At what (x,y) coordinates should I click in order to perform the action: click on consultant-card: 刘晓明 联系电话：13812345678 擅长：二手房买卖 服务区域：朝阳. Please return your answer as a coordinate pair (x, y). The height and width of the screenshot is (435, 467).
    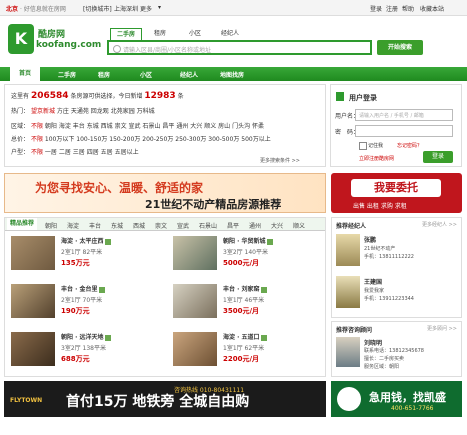
    Looking at the image, I should click on (397, 354).